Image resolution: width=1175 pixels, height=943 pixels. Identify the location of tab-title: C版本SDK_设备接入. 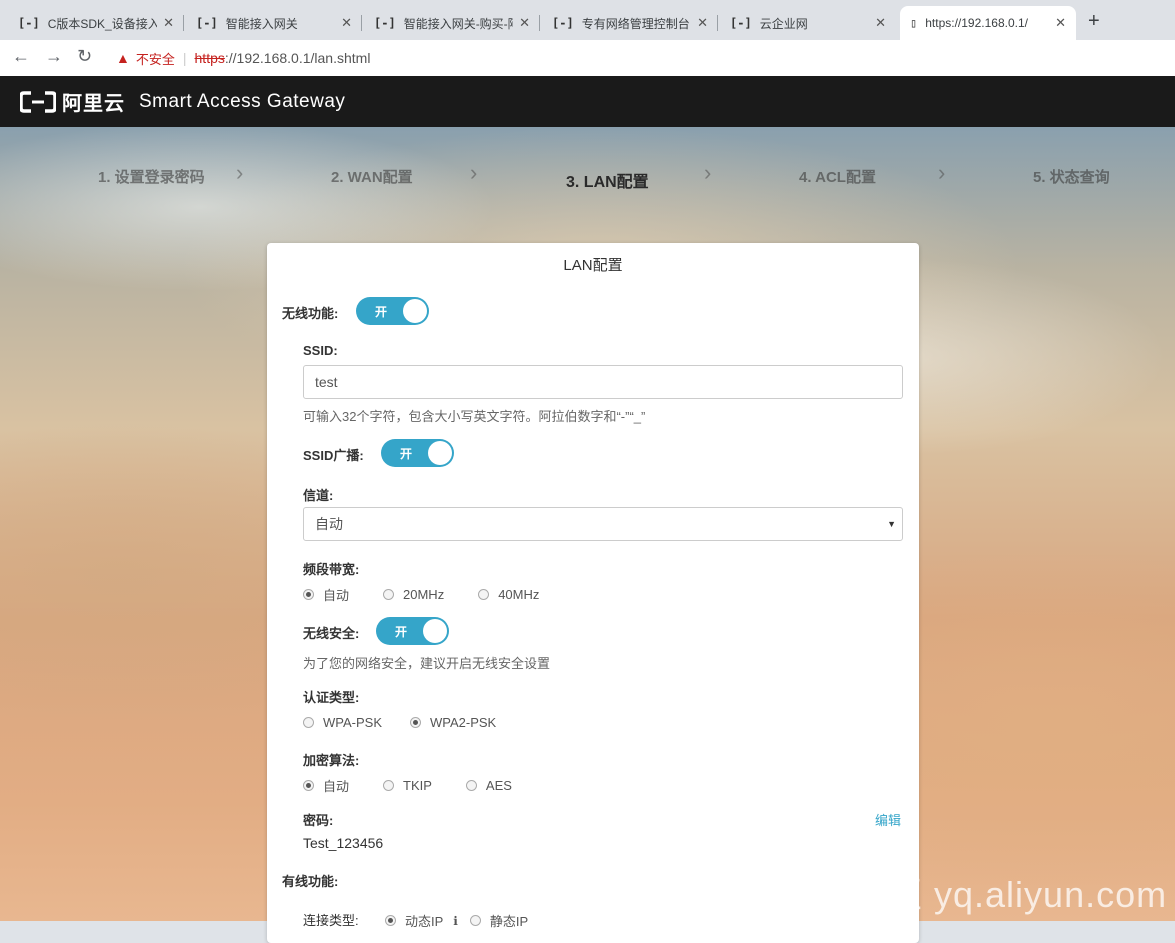
(102, 23).